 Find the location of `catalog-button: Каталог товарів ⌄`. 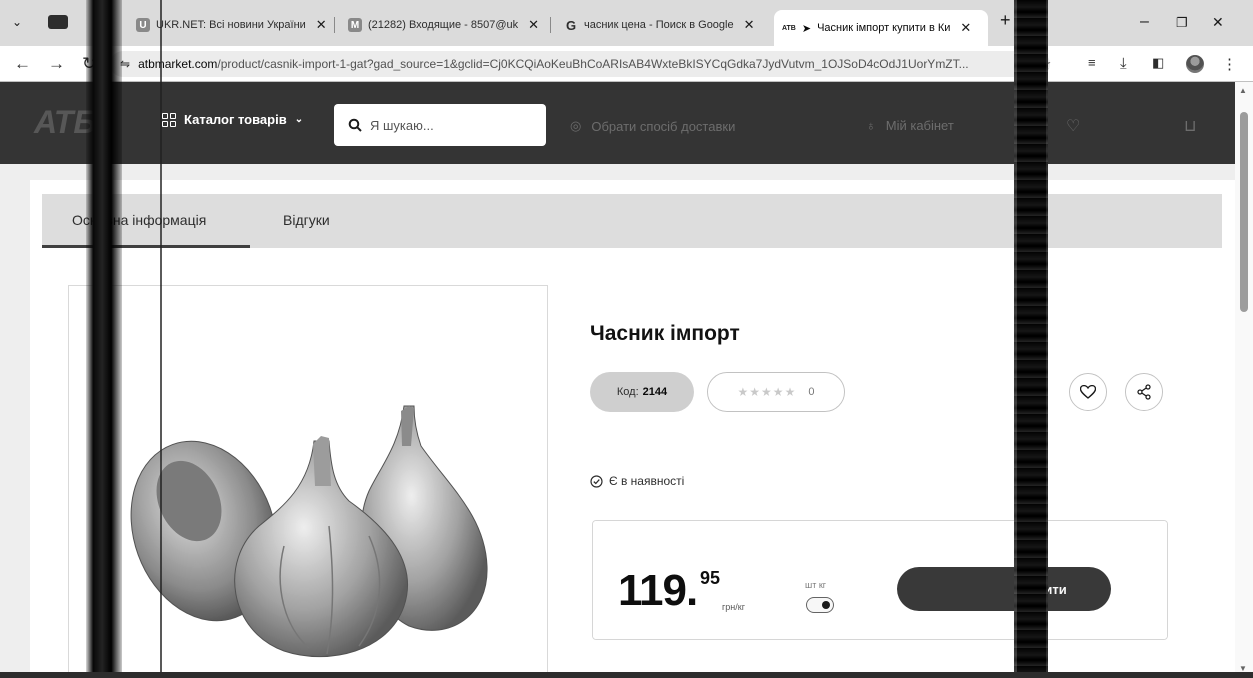

catalog-button: Каталог товарів ⌄ is located at coordinates (232, 119).